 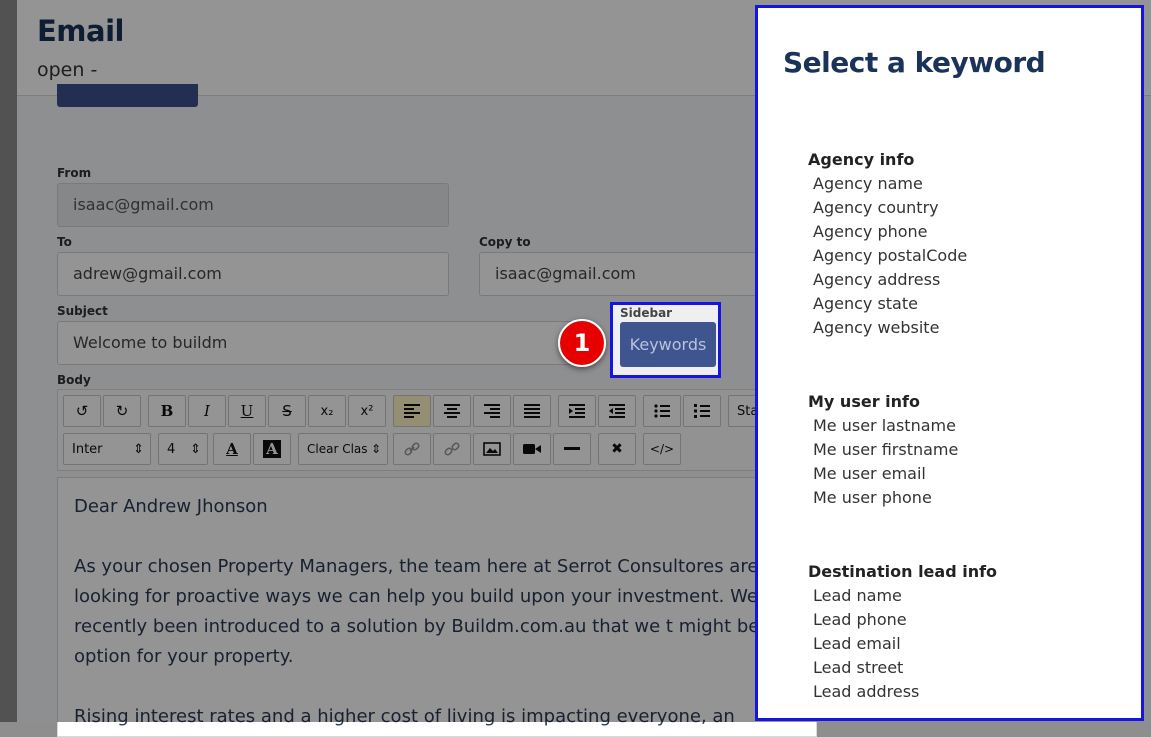 I want to click on step-number-badge: 1, so click(x=582, y=343).